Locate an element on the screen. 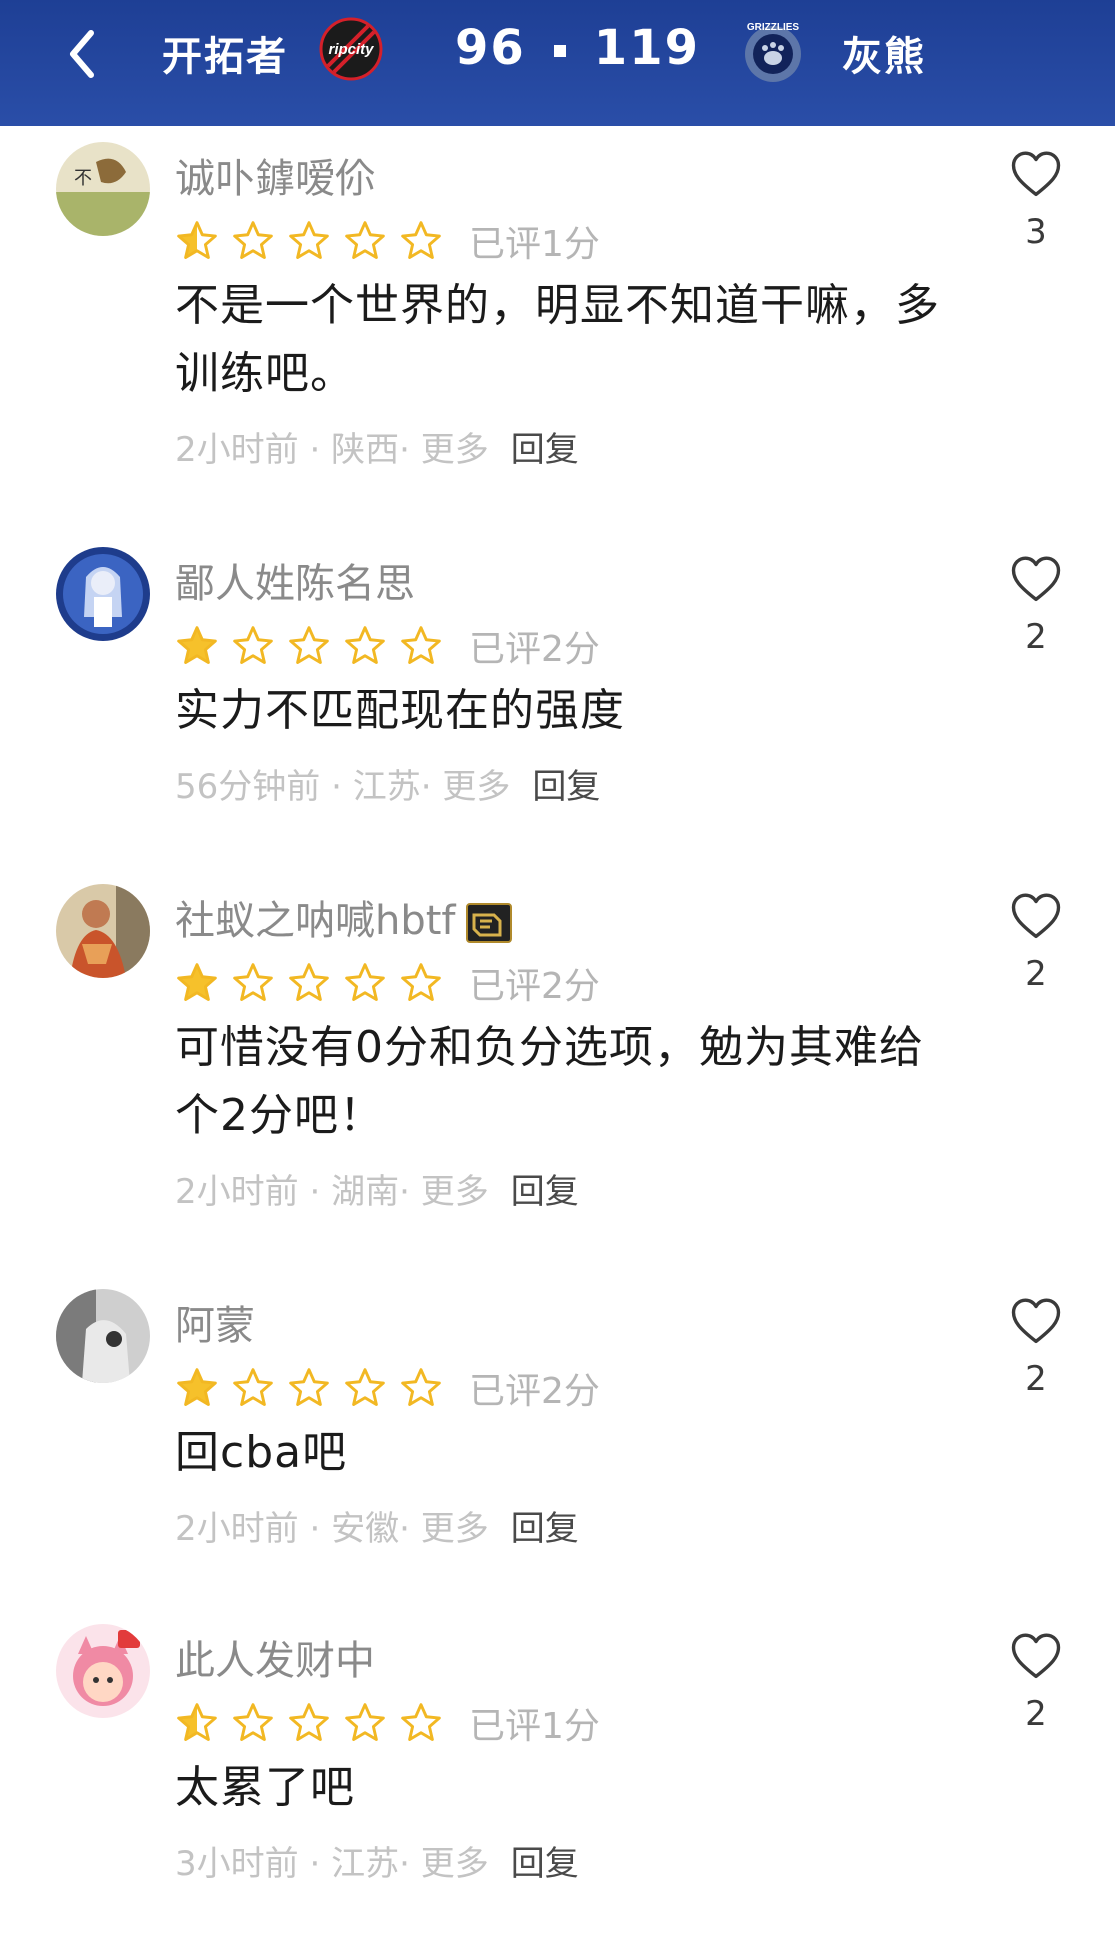 The width and height of the screenshot is (1115, 1938). comment-meta: 2小时前 · 陕西· 更多 回复 is located at coordinates (377, 450).